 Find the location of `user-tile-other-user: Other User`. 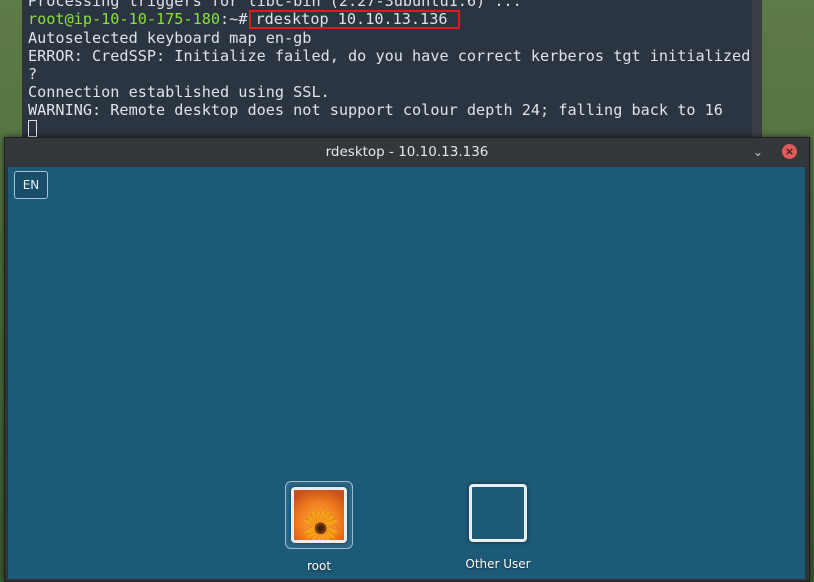

user-tile-other-user: Other User is located at coordinates (498, 527).